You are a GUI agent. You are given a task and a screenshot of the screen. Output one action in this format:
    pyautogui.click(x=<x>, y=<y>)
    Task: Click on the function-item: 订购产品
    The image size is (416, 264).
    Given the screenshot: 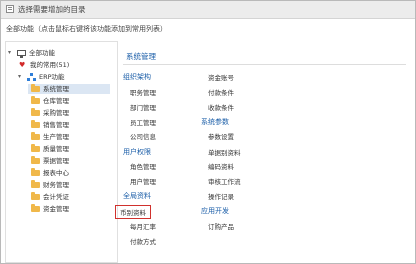 What is the action you would take?
    pyautogui.click(x=221, y=226)
    